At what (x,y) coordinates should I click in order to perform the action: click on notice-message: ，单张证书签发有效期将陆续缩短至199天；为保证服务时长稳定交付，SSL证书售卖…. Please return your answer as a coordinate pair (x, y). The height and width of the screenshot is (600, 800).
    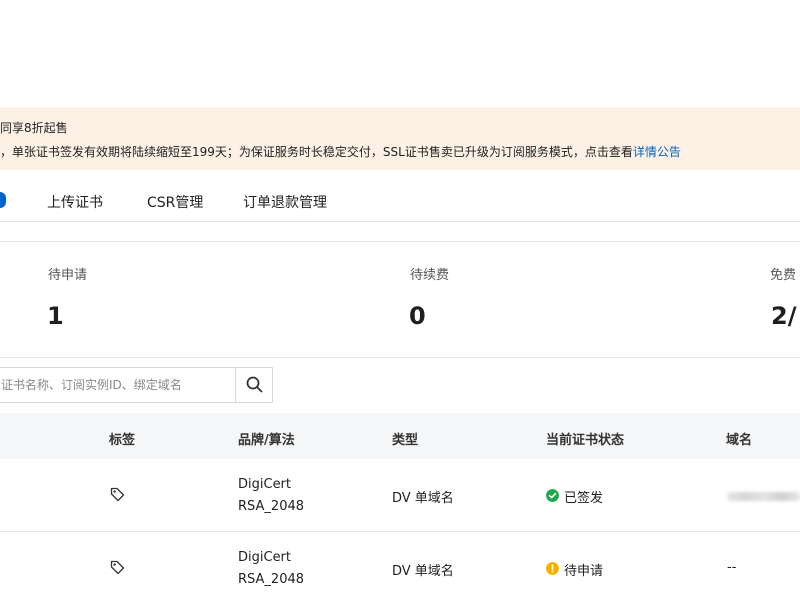
    Looking at the image, I should click on (340, 151).